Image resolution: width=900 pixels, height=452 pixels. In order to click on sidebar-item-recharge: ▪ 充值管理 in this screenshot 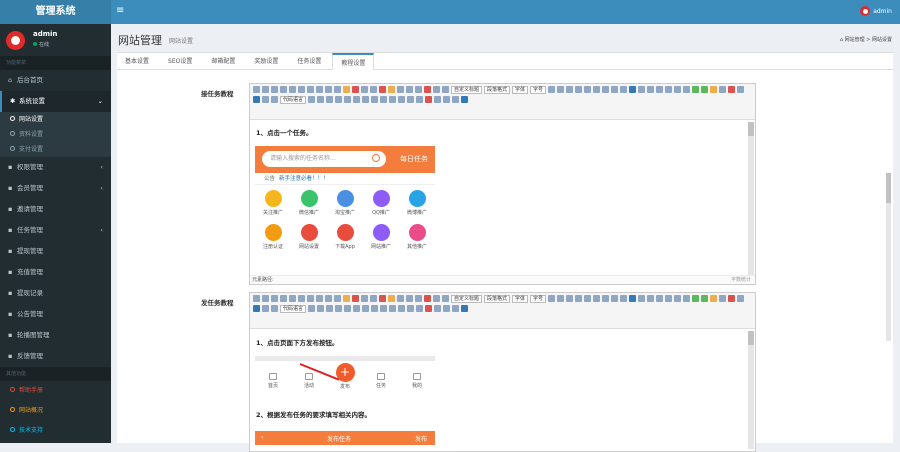, I will do `click(55, 272)`.